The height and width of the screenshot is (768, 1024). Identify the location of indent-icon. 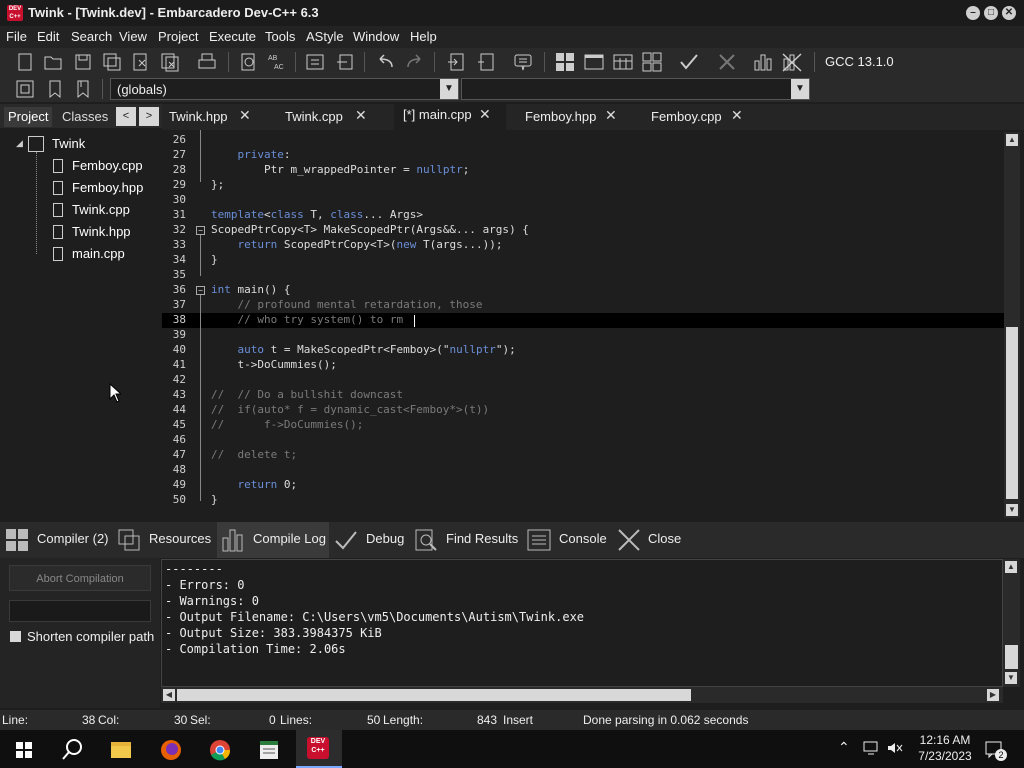
(315, 62).